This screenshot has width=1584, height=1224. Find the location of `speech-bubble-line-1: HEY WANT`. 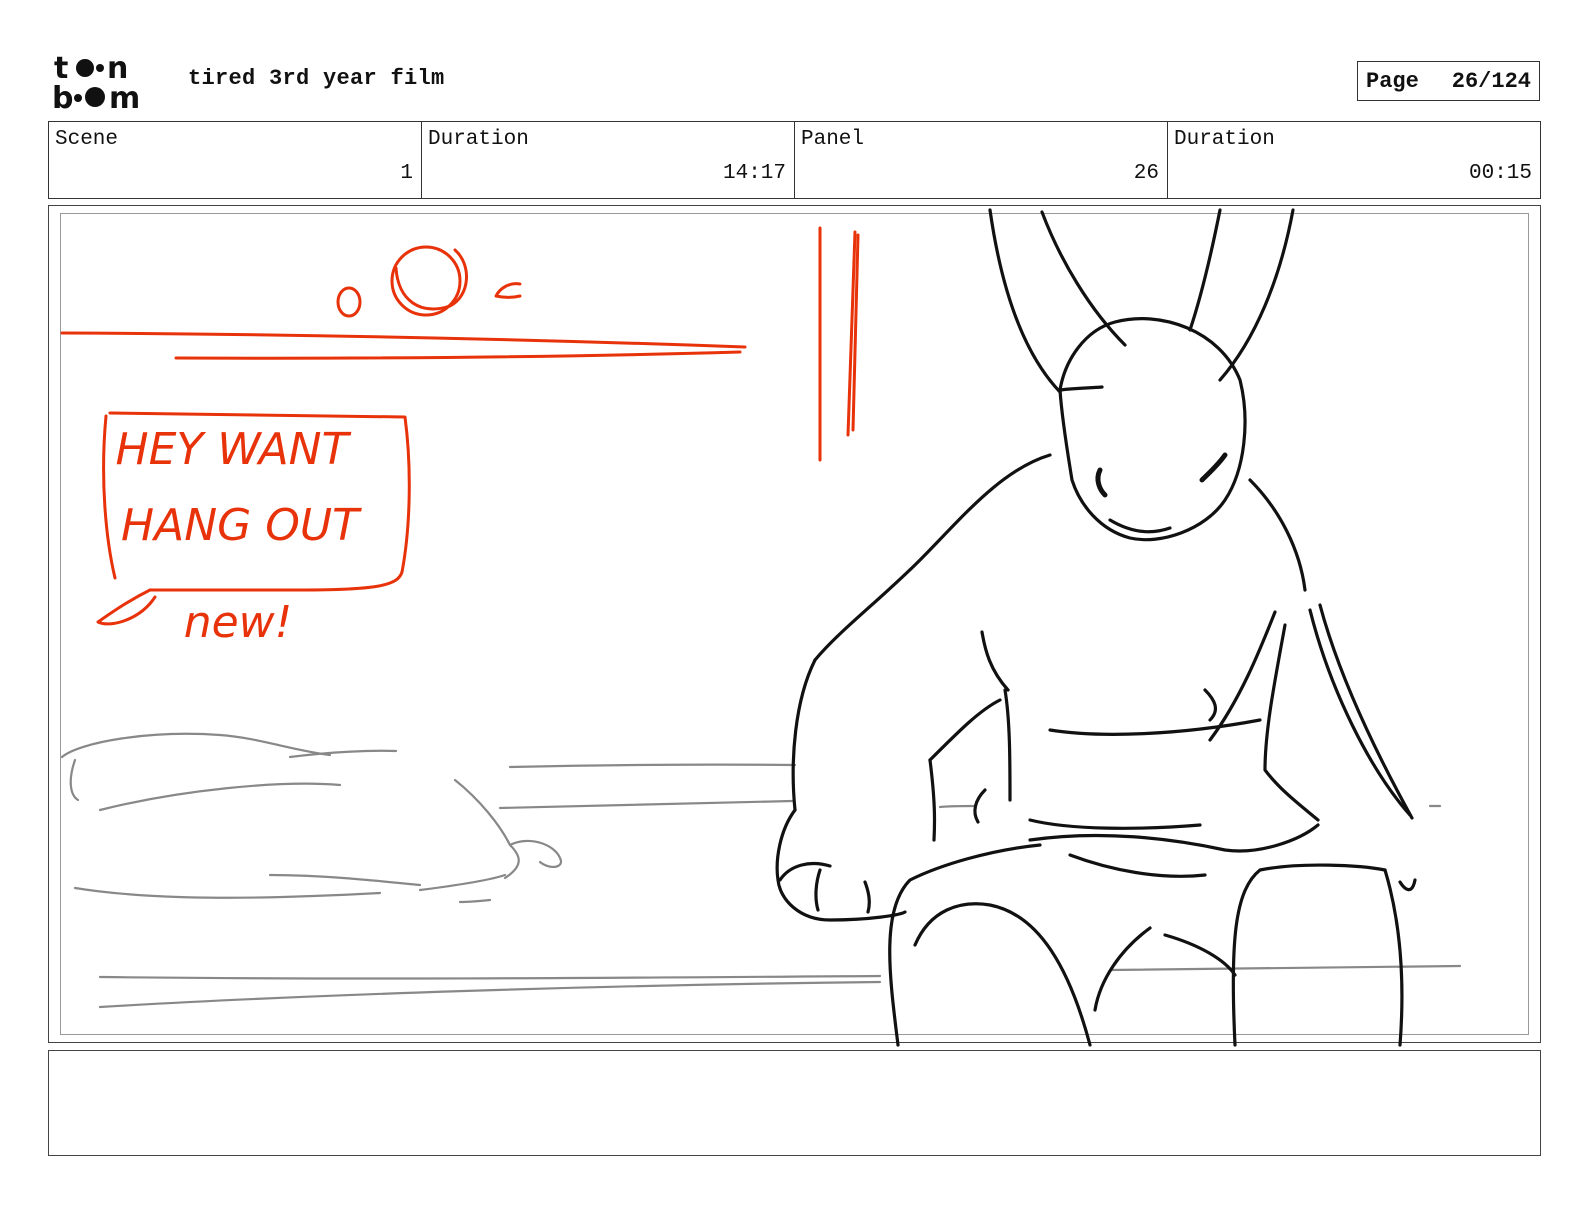

speech-bubble-line-1: HEY WANT is located at coordinates (234, 449).